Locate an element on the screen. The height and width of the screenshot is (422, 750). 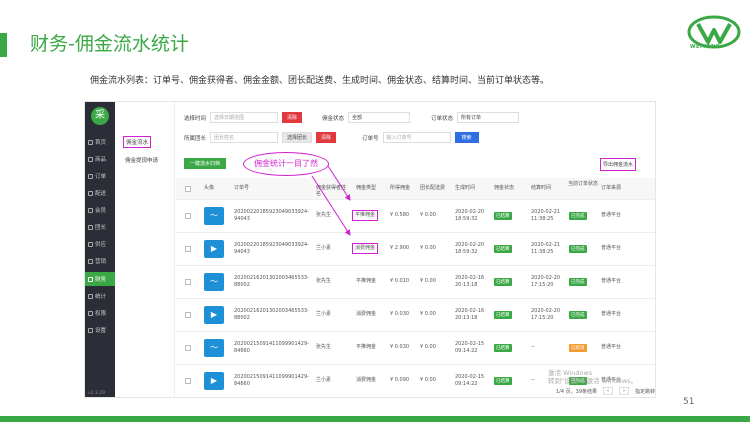
slide-title: 财务-佣金流水统计 is located at coordinates (109, 44).